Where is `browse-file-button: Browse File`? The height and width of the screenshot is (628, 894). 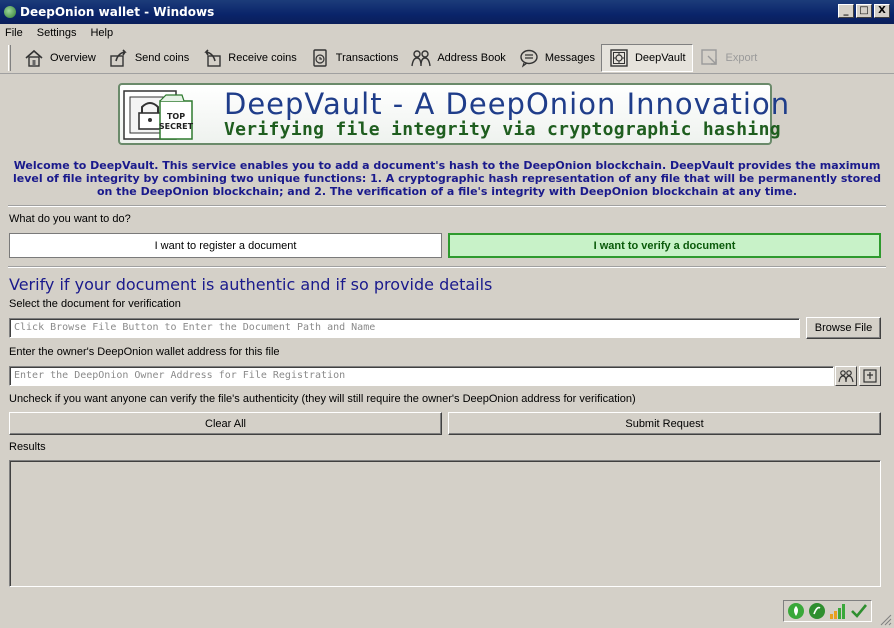 browse-file-button: Browse File is located at coordinates (843, 328).